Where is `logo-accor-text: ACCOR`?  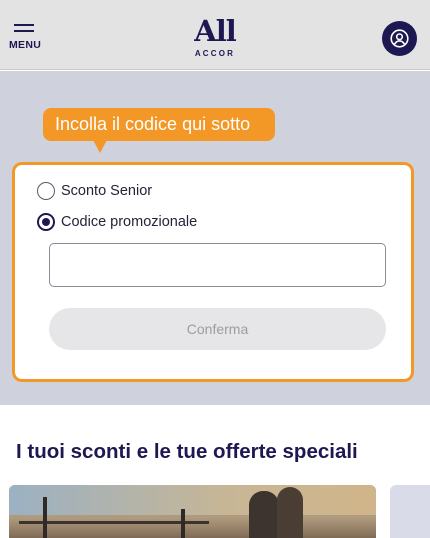 logo-accor-text: ACCOR is located at coordinates (215, 53).